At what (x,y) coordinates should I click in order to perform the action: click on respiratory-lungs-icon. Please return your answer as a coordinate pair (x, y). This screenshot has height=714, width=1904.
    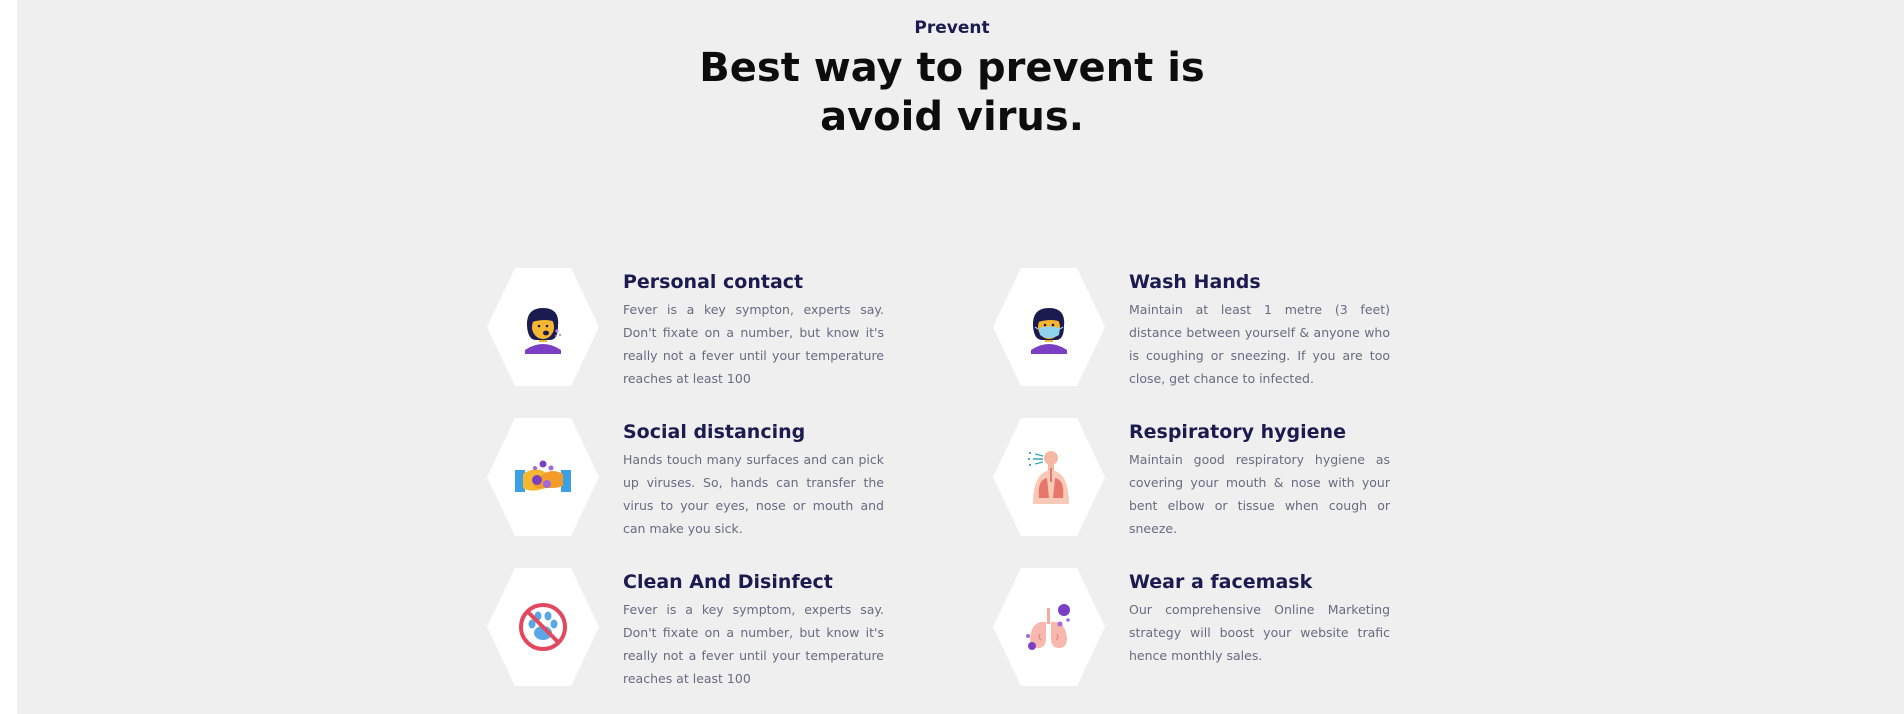
    Looking at the image, I should click on (1048, 477).